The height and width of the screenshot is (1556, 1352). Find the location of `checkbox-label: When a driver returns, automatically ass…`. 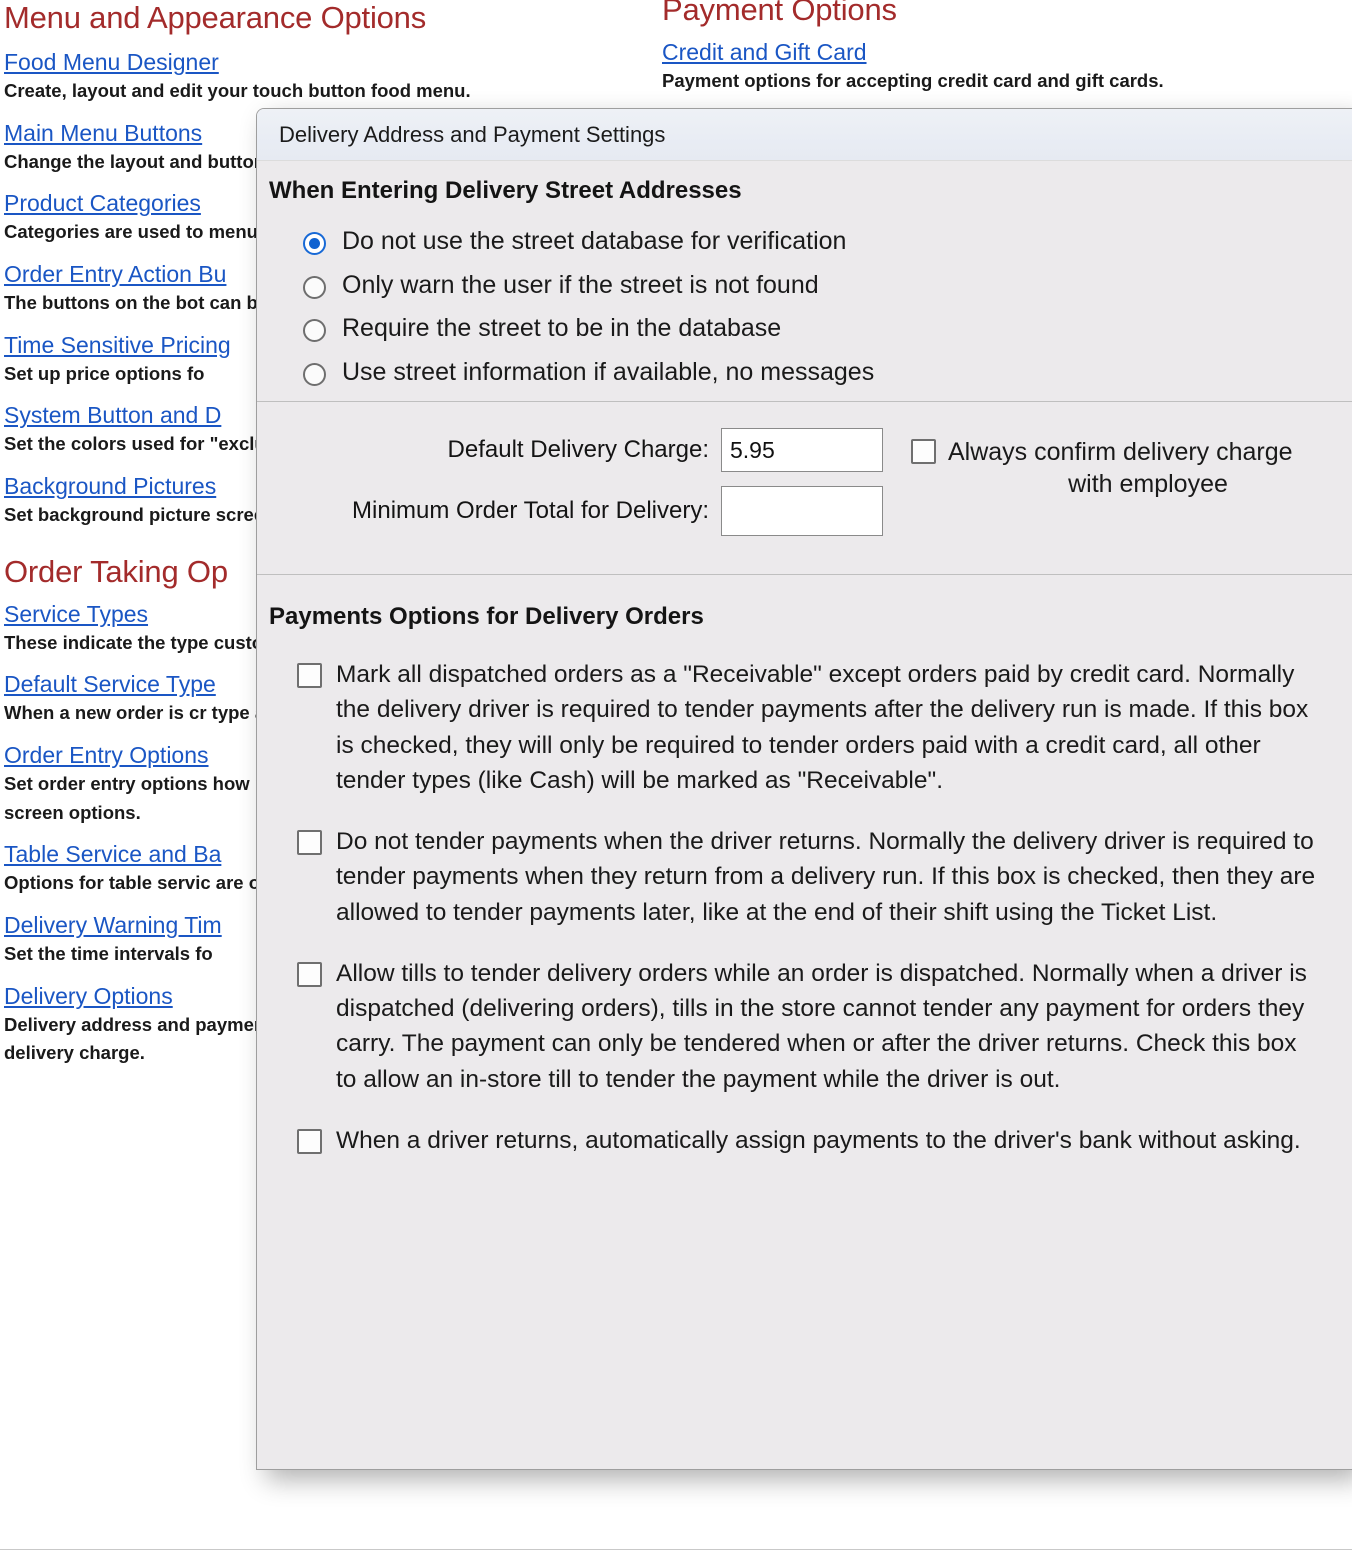

checkbox-label: When a driver returns, automatically ass… is located at coordinates (818, 1140).